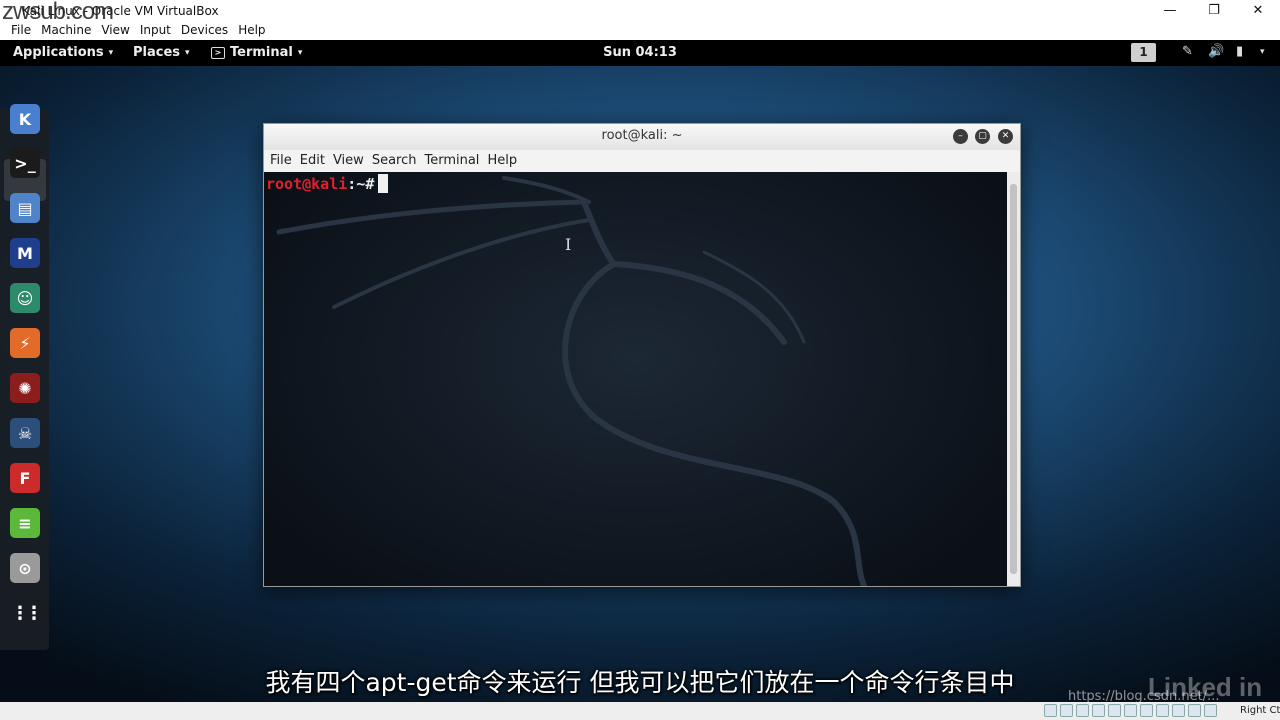  I want to click on vbox-status-bar: Right Ctrl, so click(640, 711).